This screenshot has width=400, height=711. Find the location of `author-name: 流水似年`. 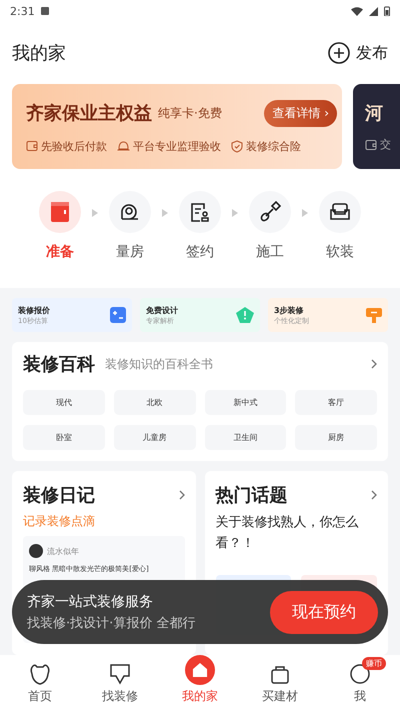

author-name: 流水似年 is located at coordinates (63, 551).